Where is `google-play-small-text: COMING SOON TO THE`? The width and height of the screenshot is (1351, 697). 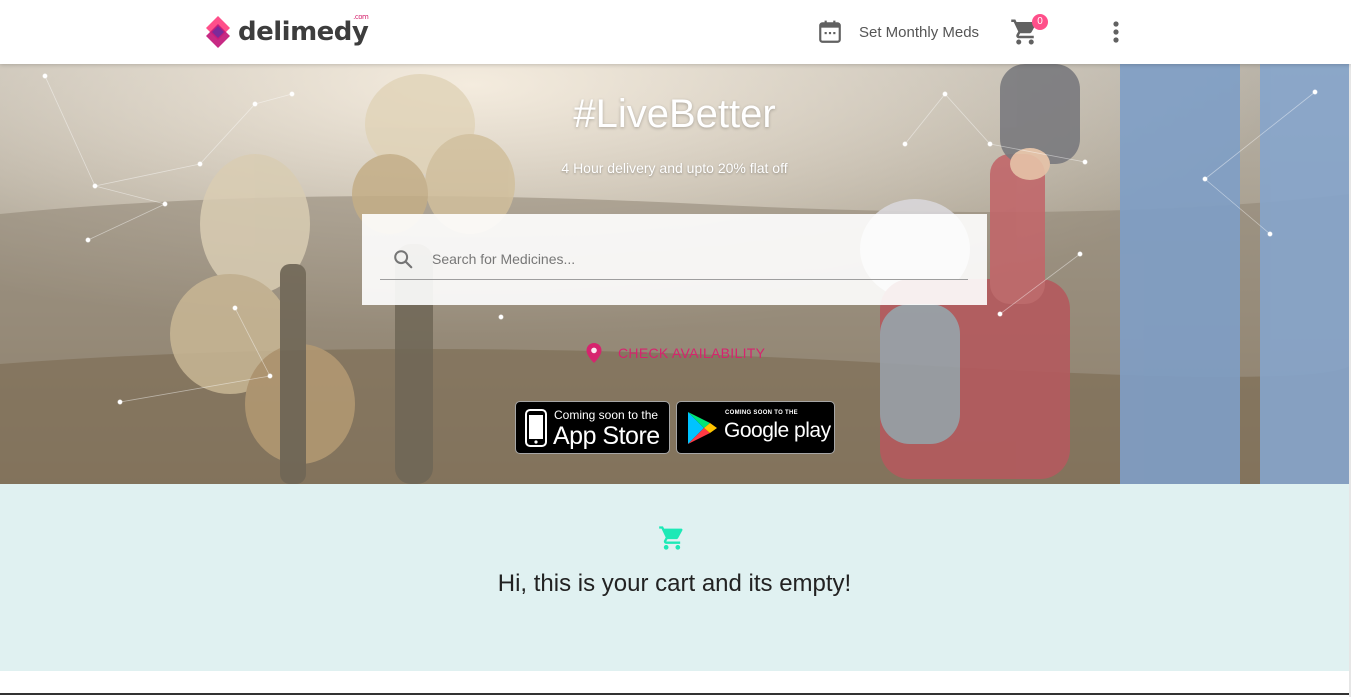
google-play-small-text: COMING SOON TO THE is located at coordinates (761, 413).